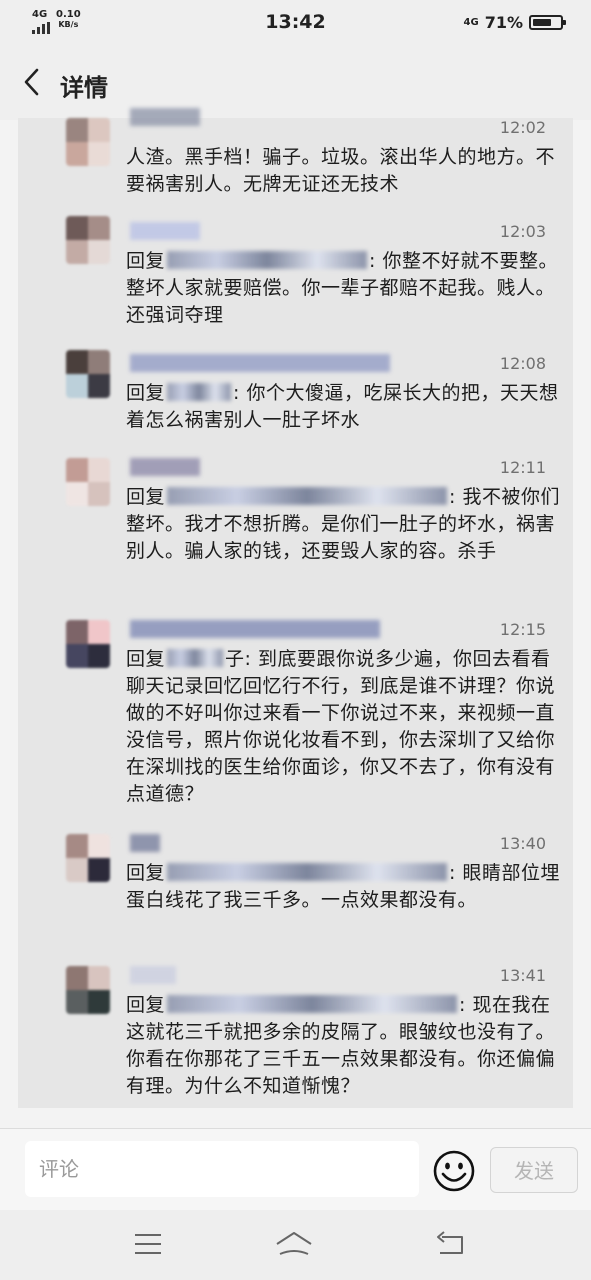 The image size is (591, 1280). I want to click on menu-icon, so click(148, 1244).